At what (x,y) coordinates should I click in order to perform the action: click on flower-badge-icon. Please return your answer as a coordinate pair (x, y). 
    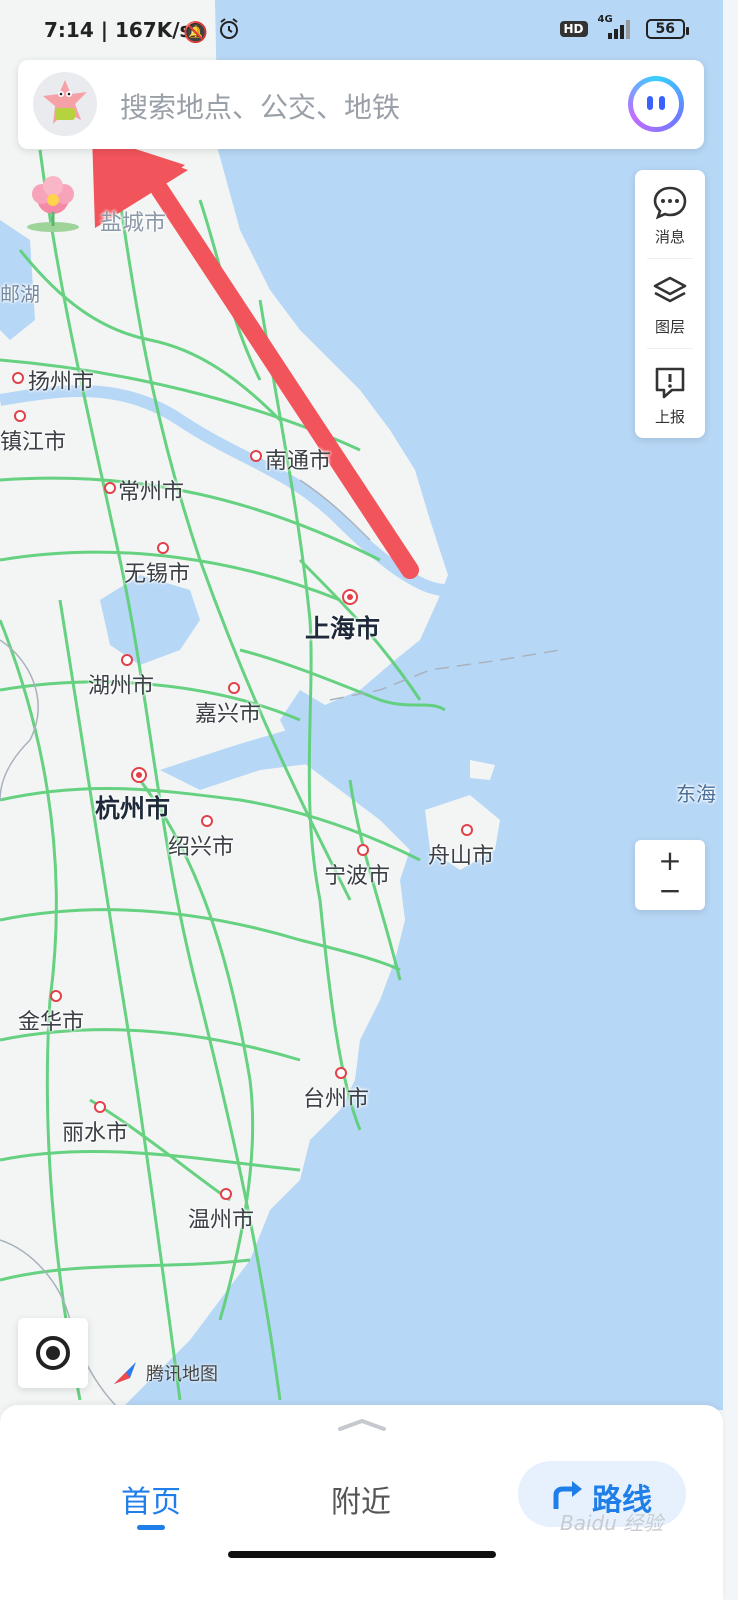
    Looking at the image, I should click on (53, 203).